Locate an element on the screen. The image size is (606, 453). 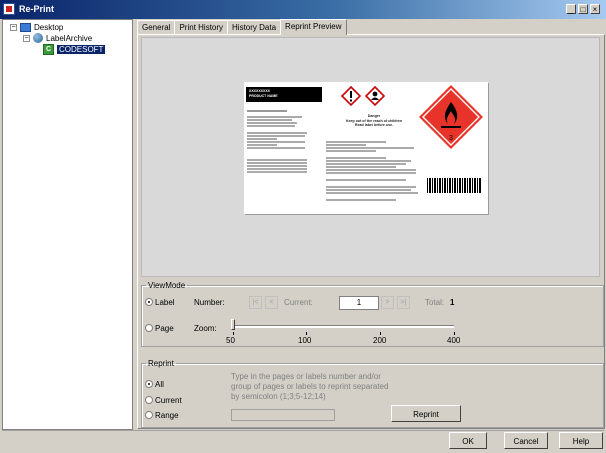
tree-item-label: Desktop is located at coordinates (49, 27).